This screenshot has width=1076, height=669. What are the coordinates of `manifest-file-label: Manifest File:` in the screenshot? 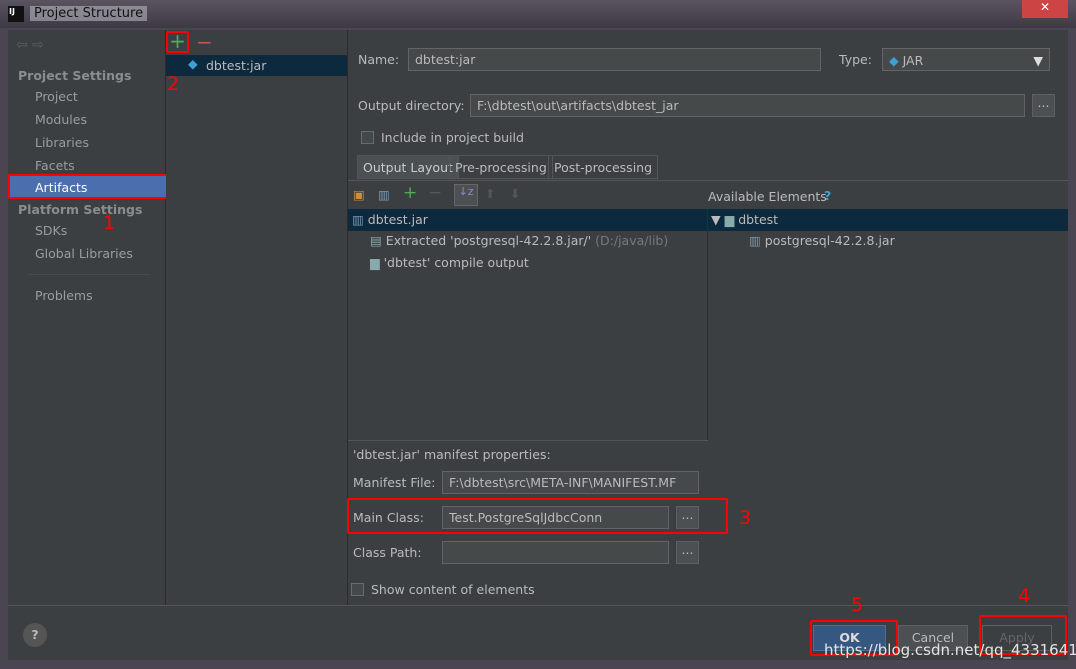 It's located at (394, 482).